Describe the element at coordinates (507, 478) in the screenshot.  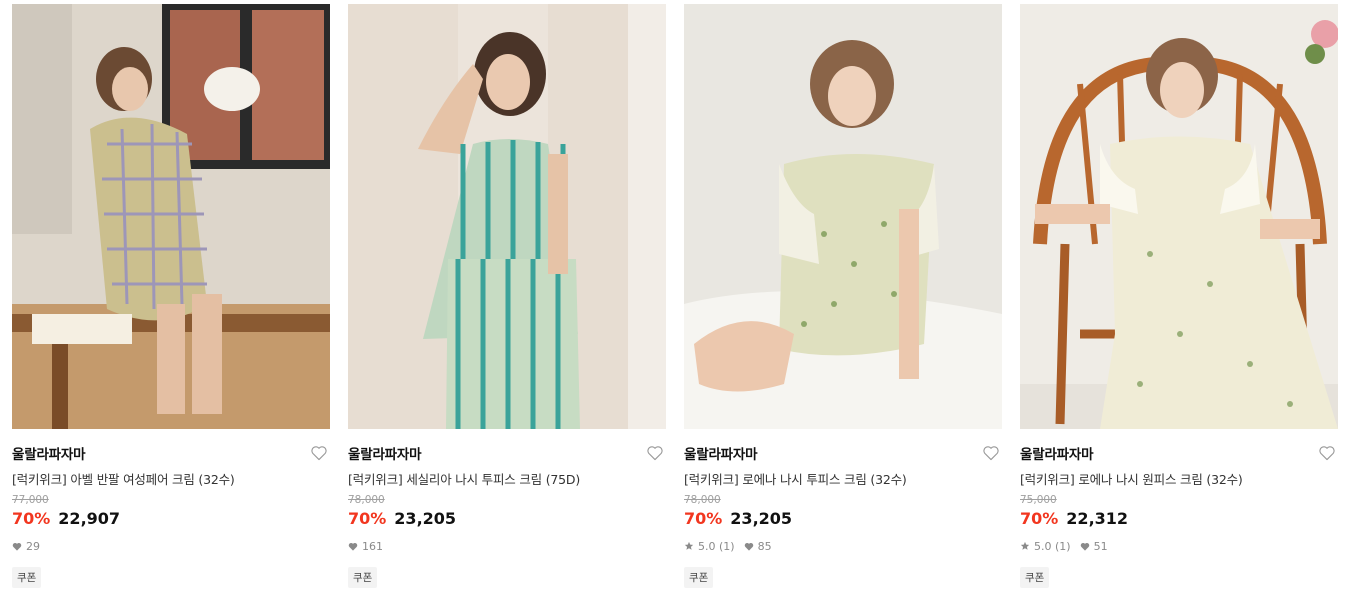
I see `product-title: [럭키위크] 세실리아 나시 투피스 크림 (75D)` at that location.